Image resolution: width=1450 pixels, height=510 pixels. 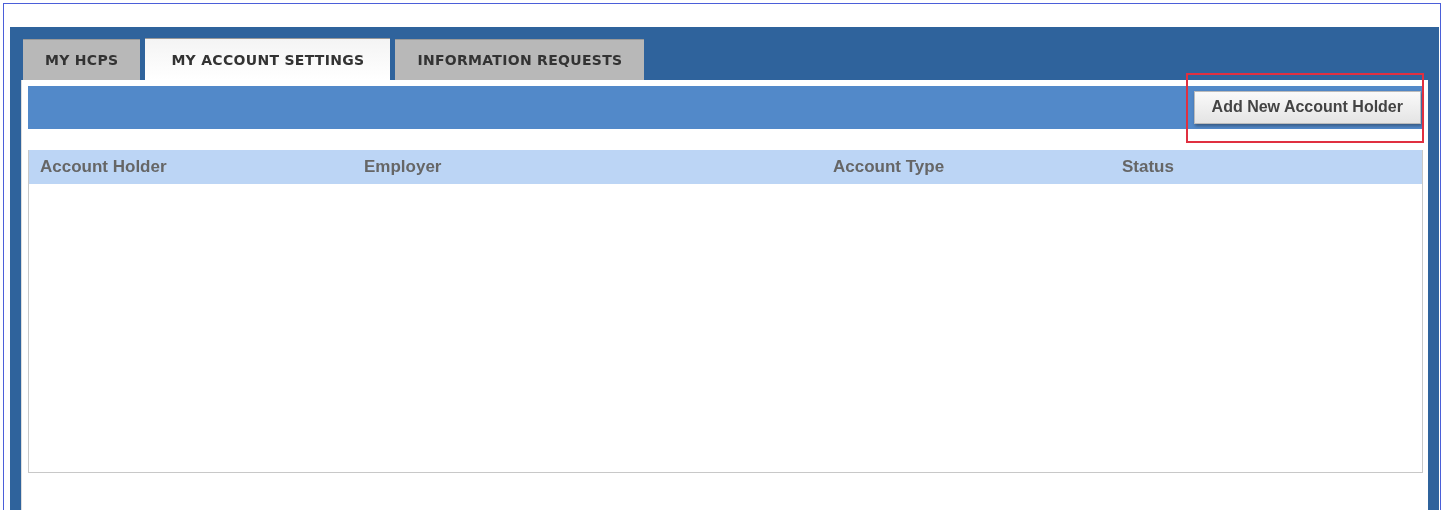 What do you see at coordinates (1148, 167) in the screenshot?
I see `column-header: Status` at bounding box center [1148, 167].